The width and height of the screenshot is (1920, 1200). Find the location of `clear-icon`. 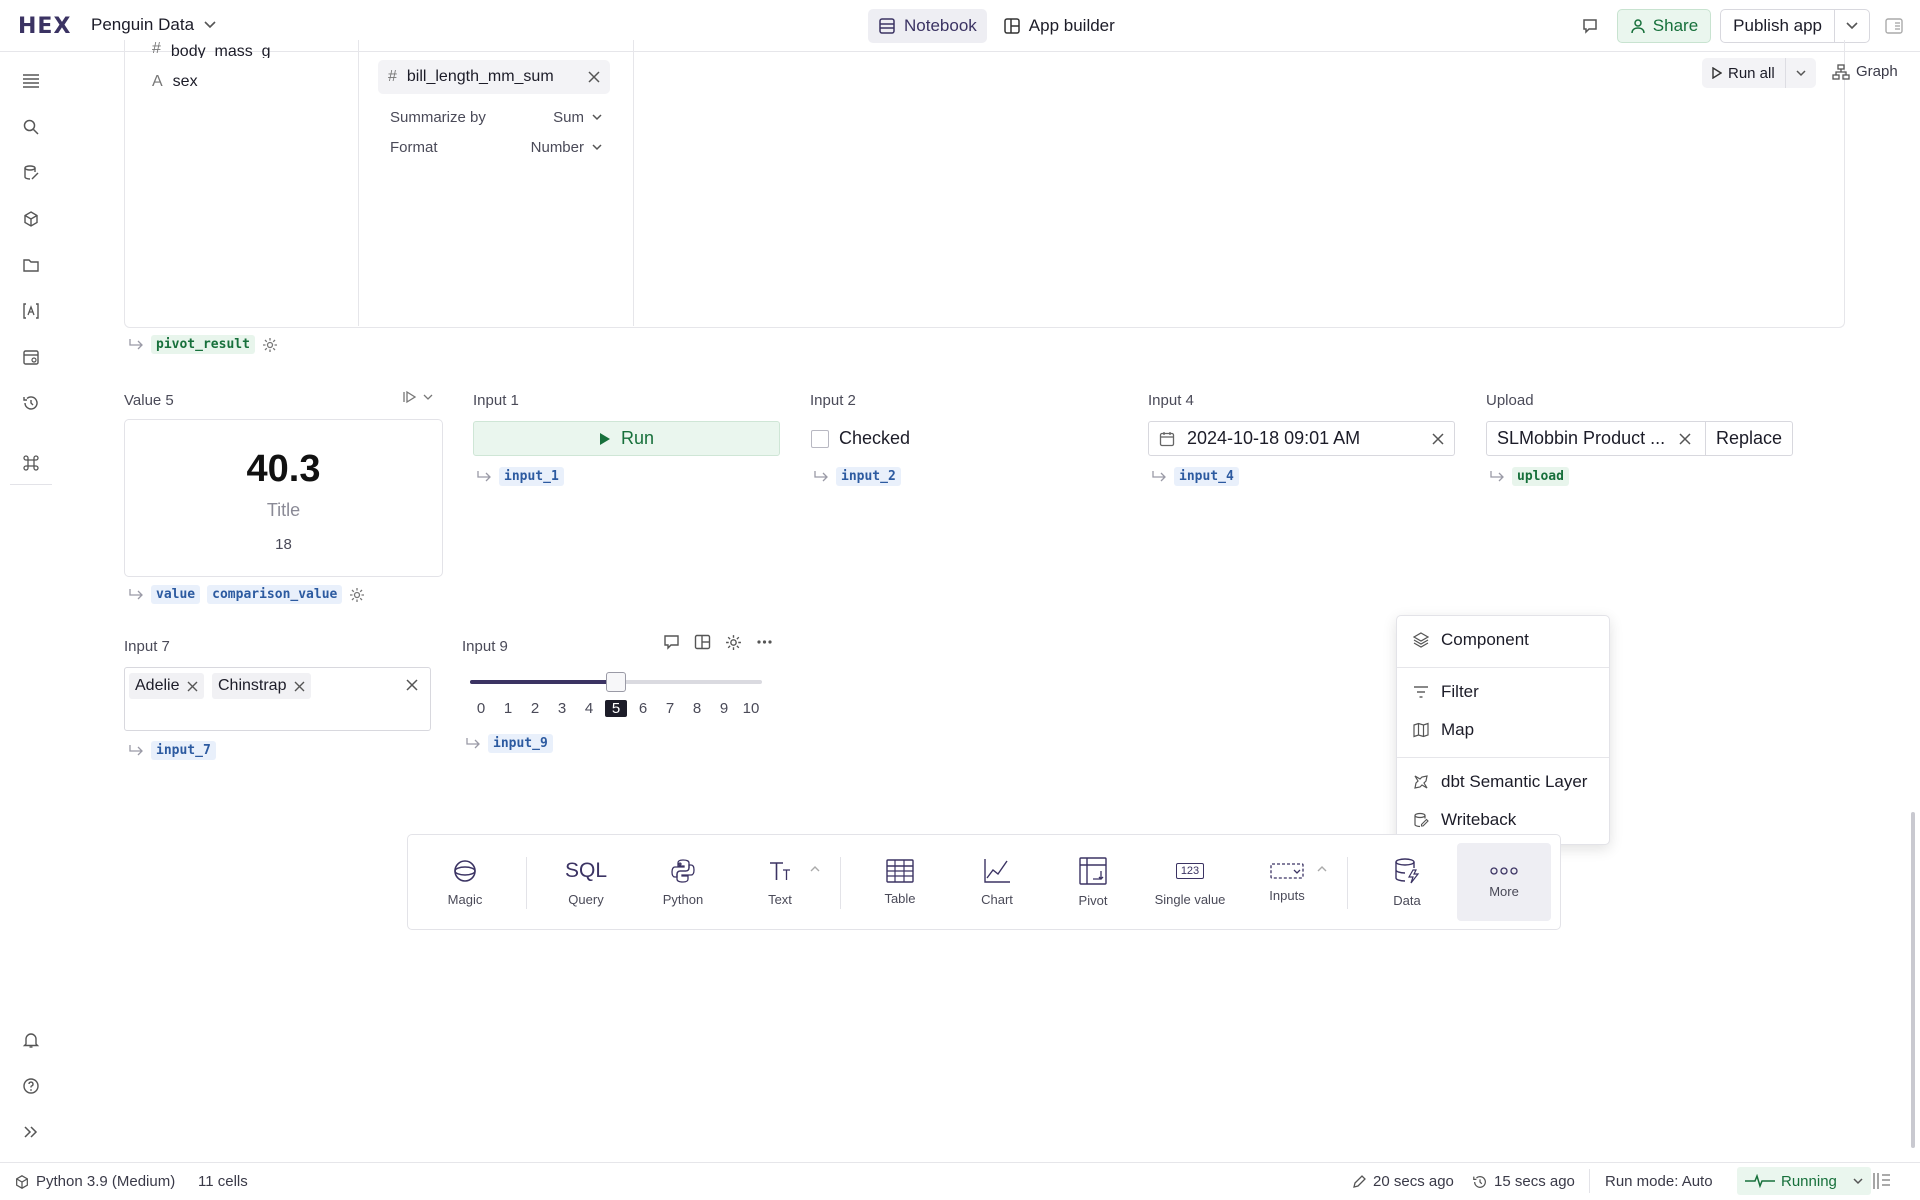

clear-icon is located at coordinates (1438, 438).